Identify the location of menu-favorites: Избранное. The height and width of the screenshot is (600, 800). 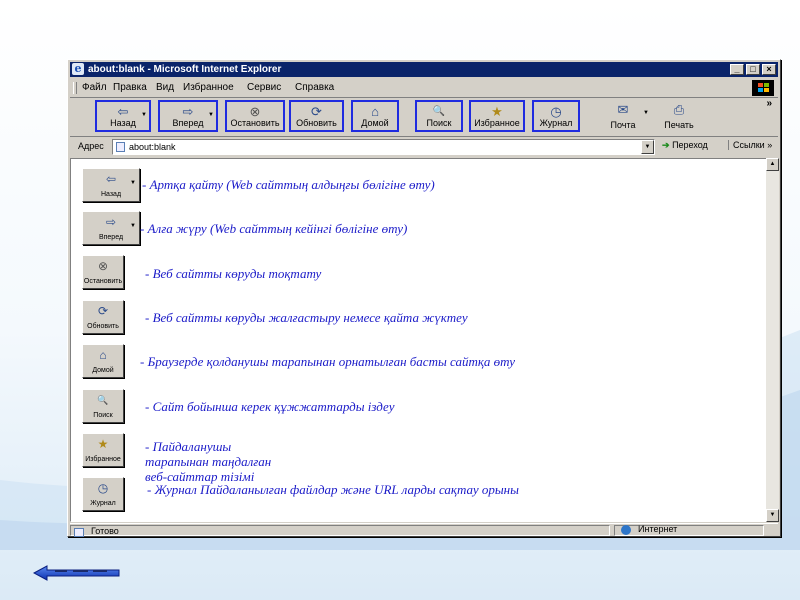
(208, 87).